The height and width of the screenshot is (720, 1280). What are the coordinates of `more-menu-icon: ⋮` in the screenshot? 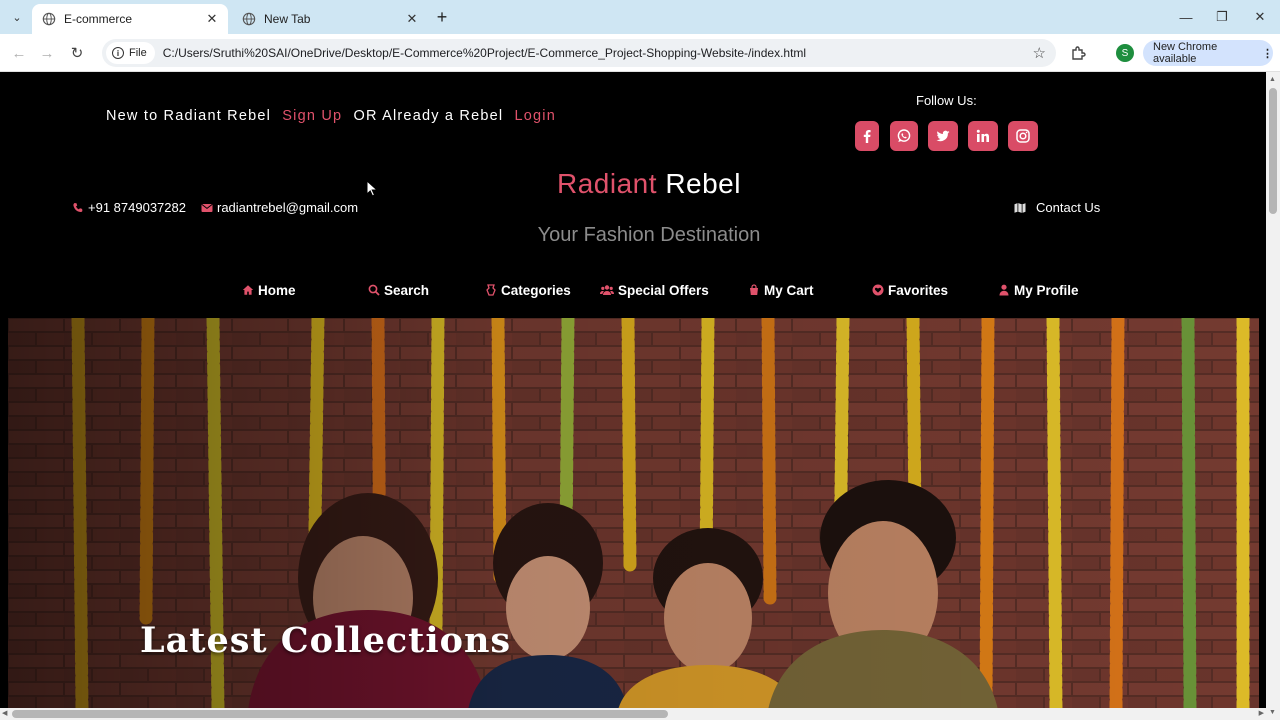 It's located at (1267, 53).